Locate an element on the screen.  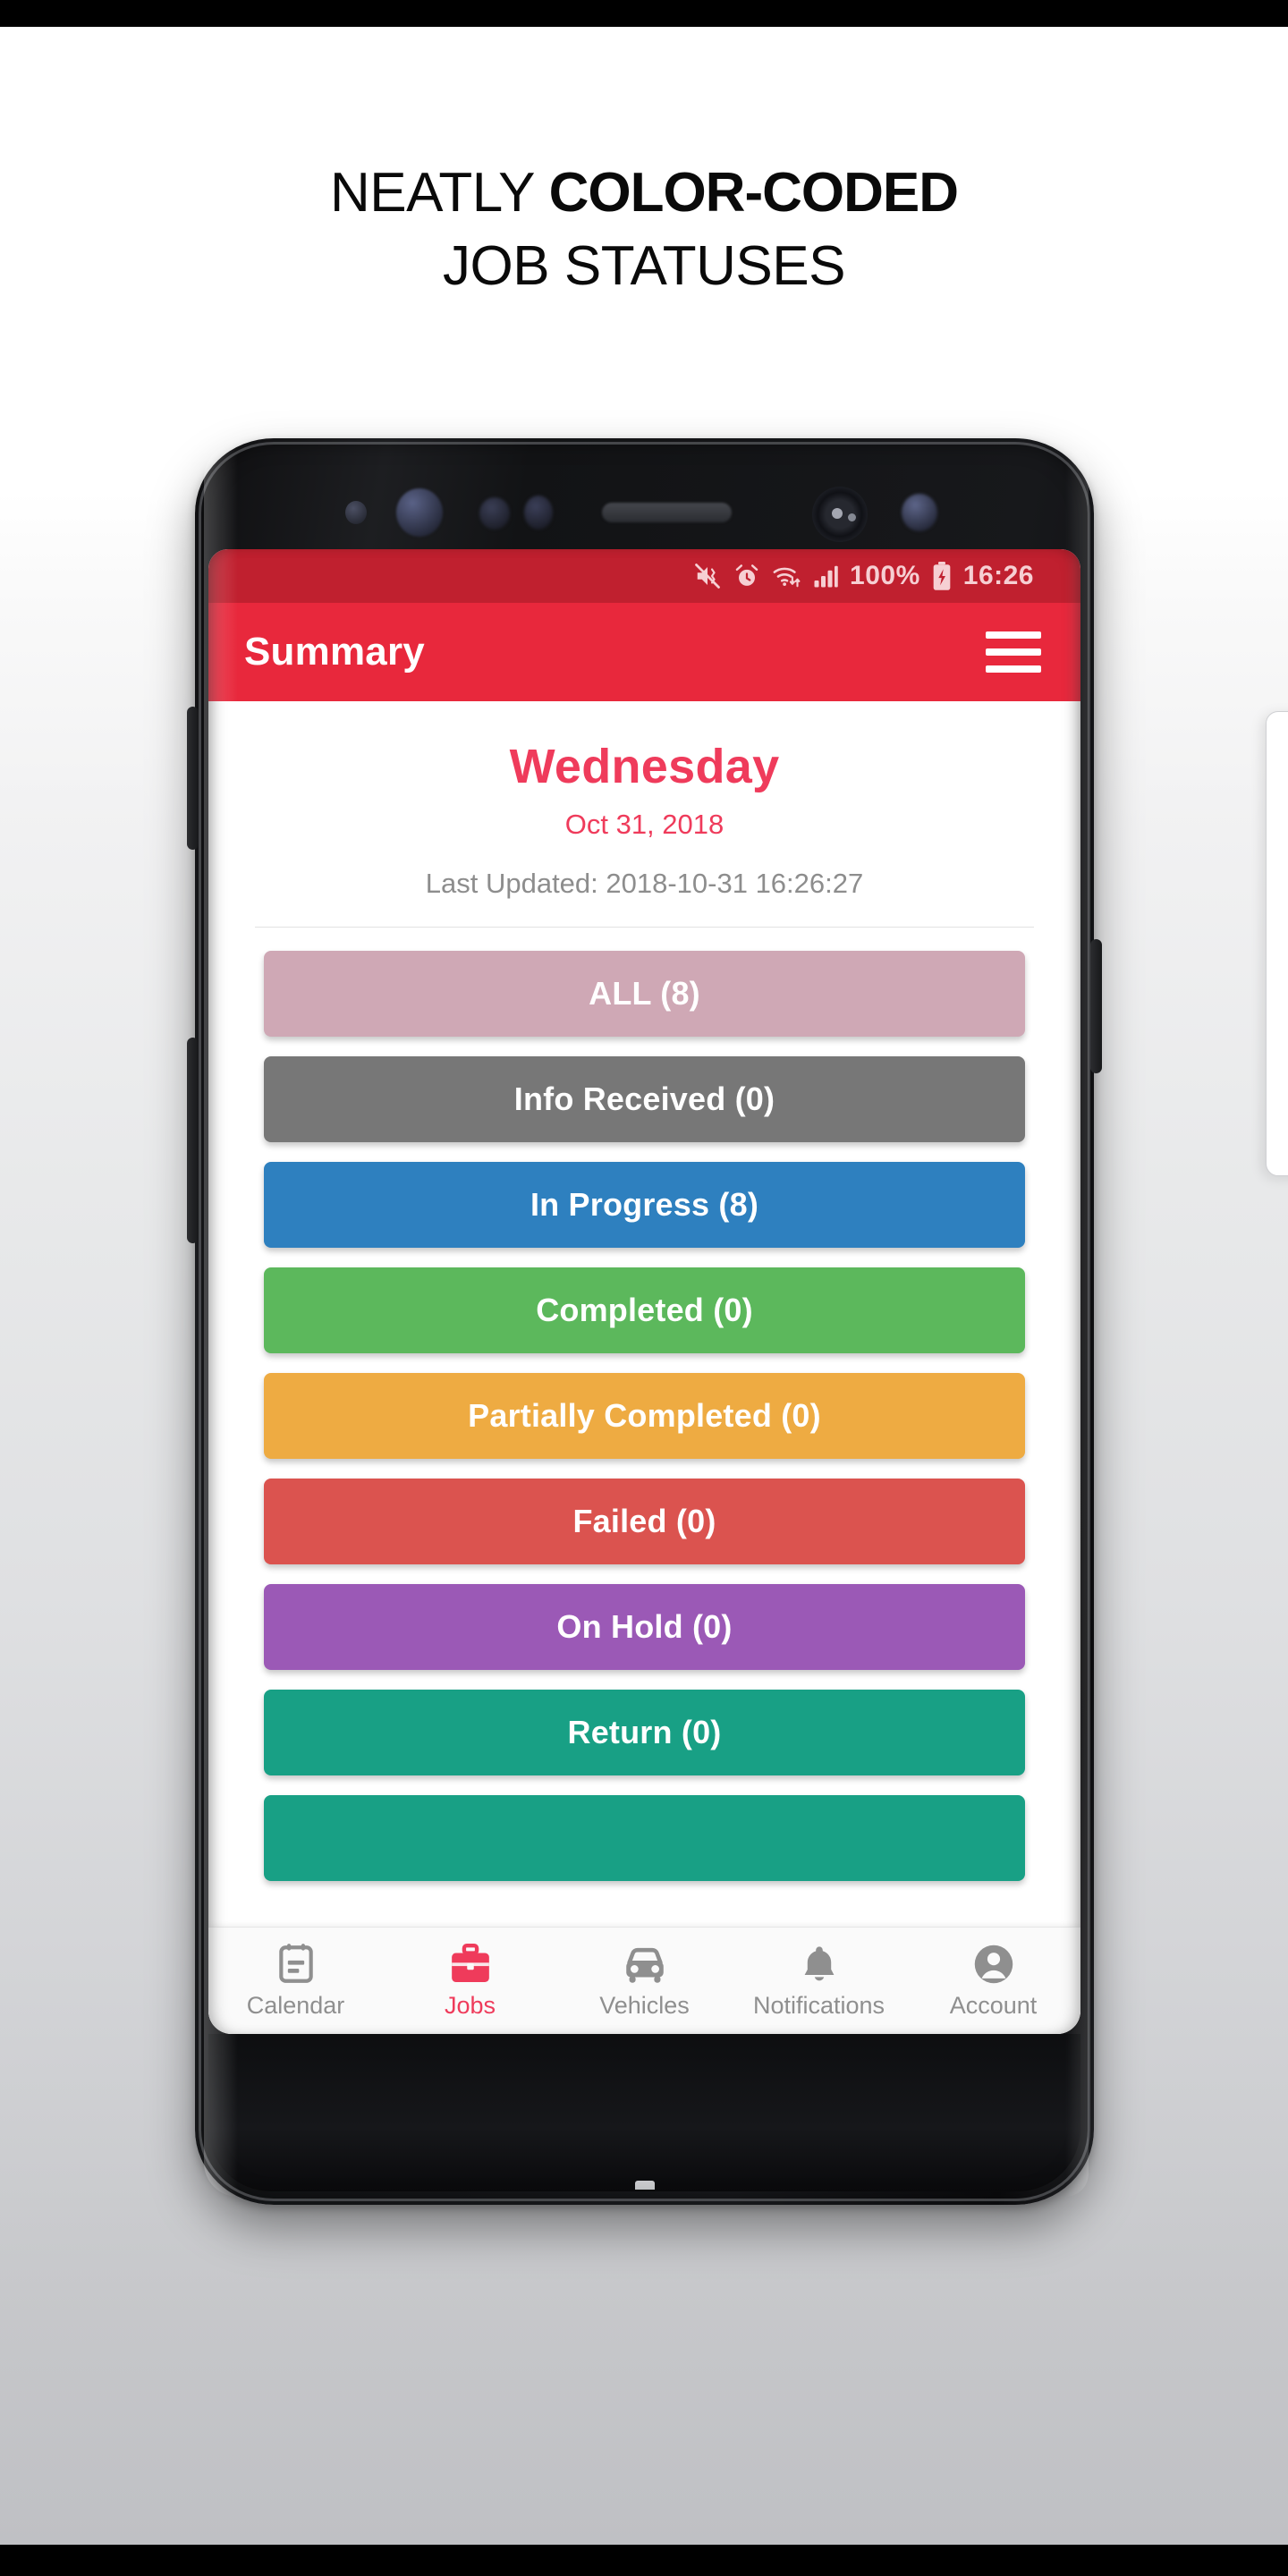
person-icon is located at coordinates (993, 1964).